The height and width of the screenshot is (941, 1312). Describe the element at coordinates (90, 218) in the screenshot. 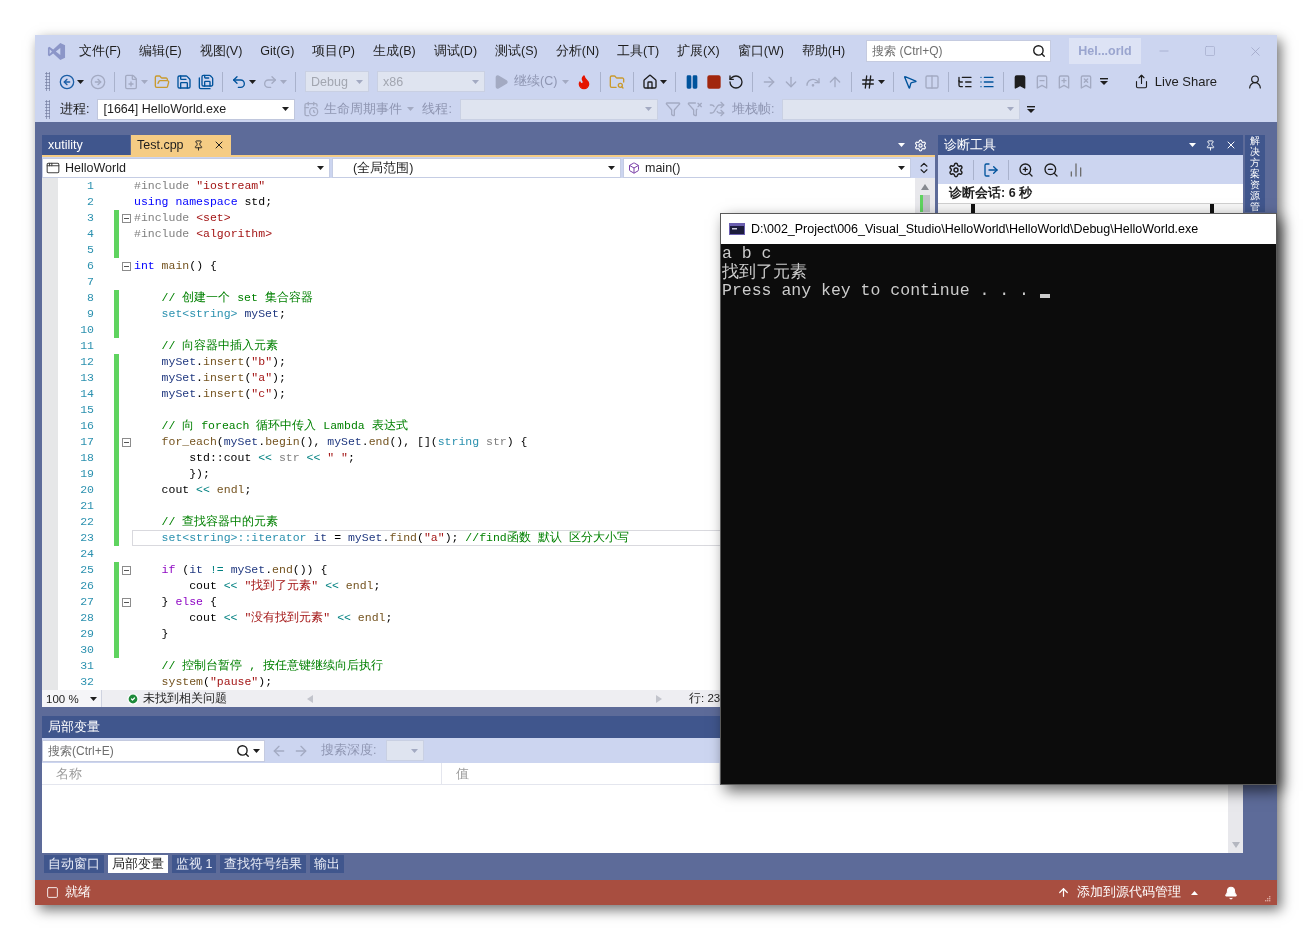

I see `line-number: 3` at that location.